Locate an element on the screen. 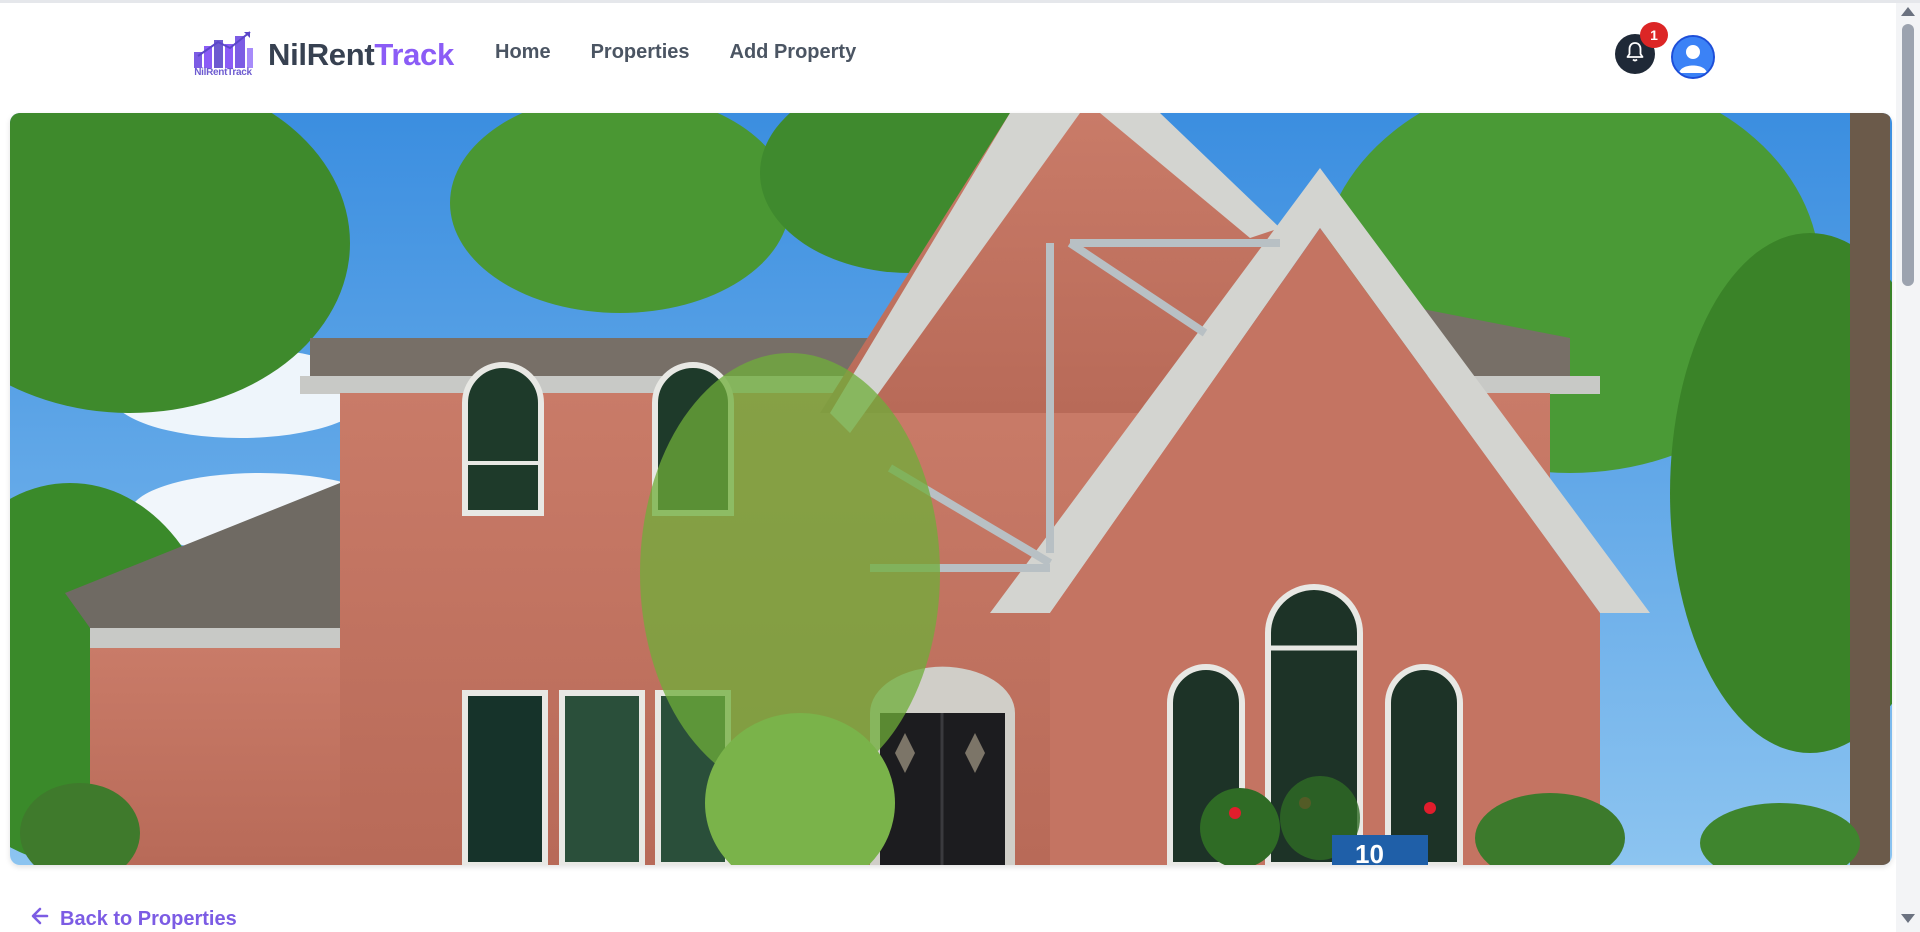 The image size is (1920, 932). notification-count-badge: 1 is located at coordinates (1654, 35).